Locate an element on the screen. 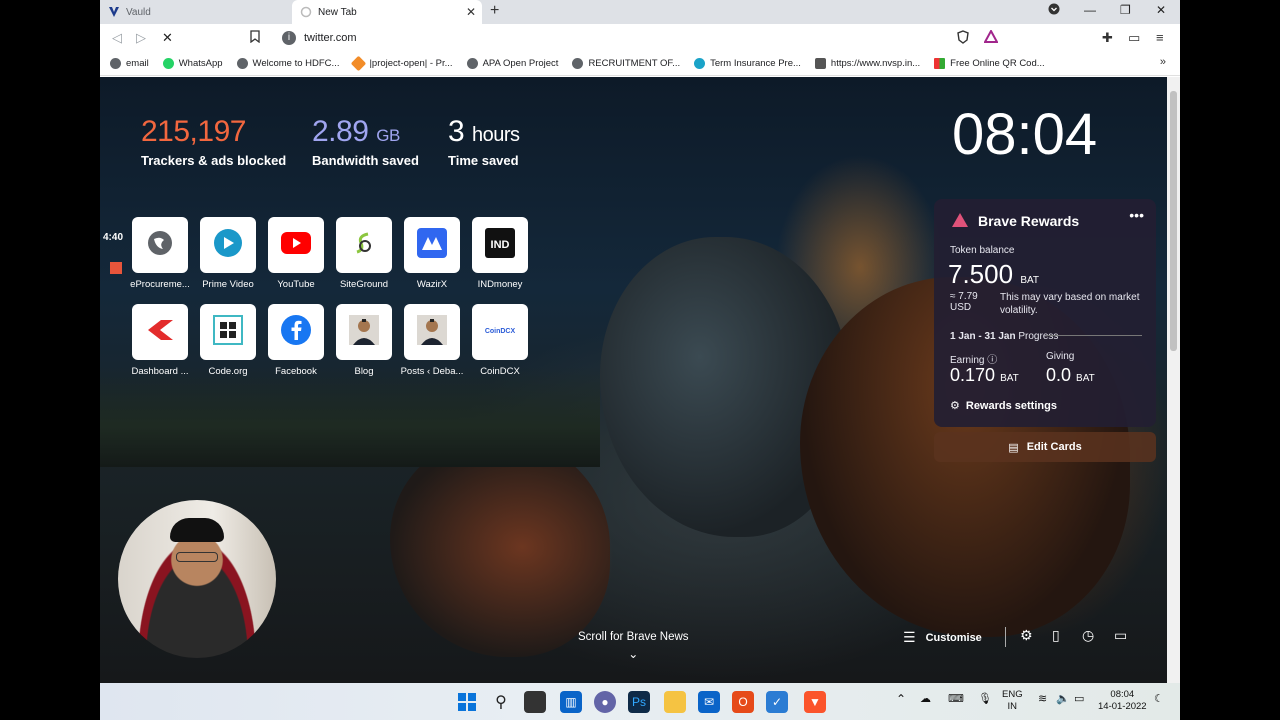 This screenshot has width=1280, height=720. top-site-youtube: YouTube is located at coordinates (296, 253).